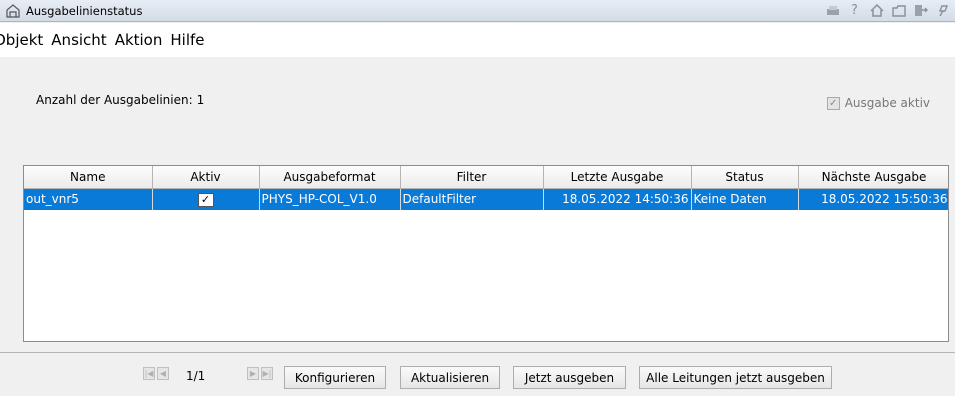  What do you see at coordinates (942, 10) in the screenshot?
I see `pin-icon` at bounding box center [942, 10].